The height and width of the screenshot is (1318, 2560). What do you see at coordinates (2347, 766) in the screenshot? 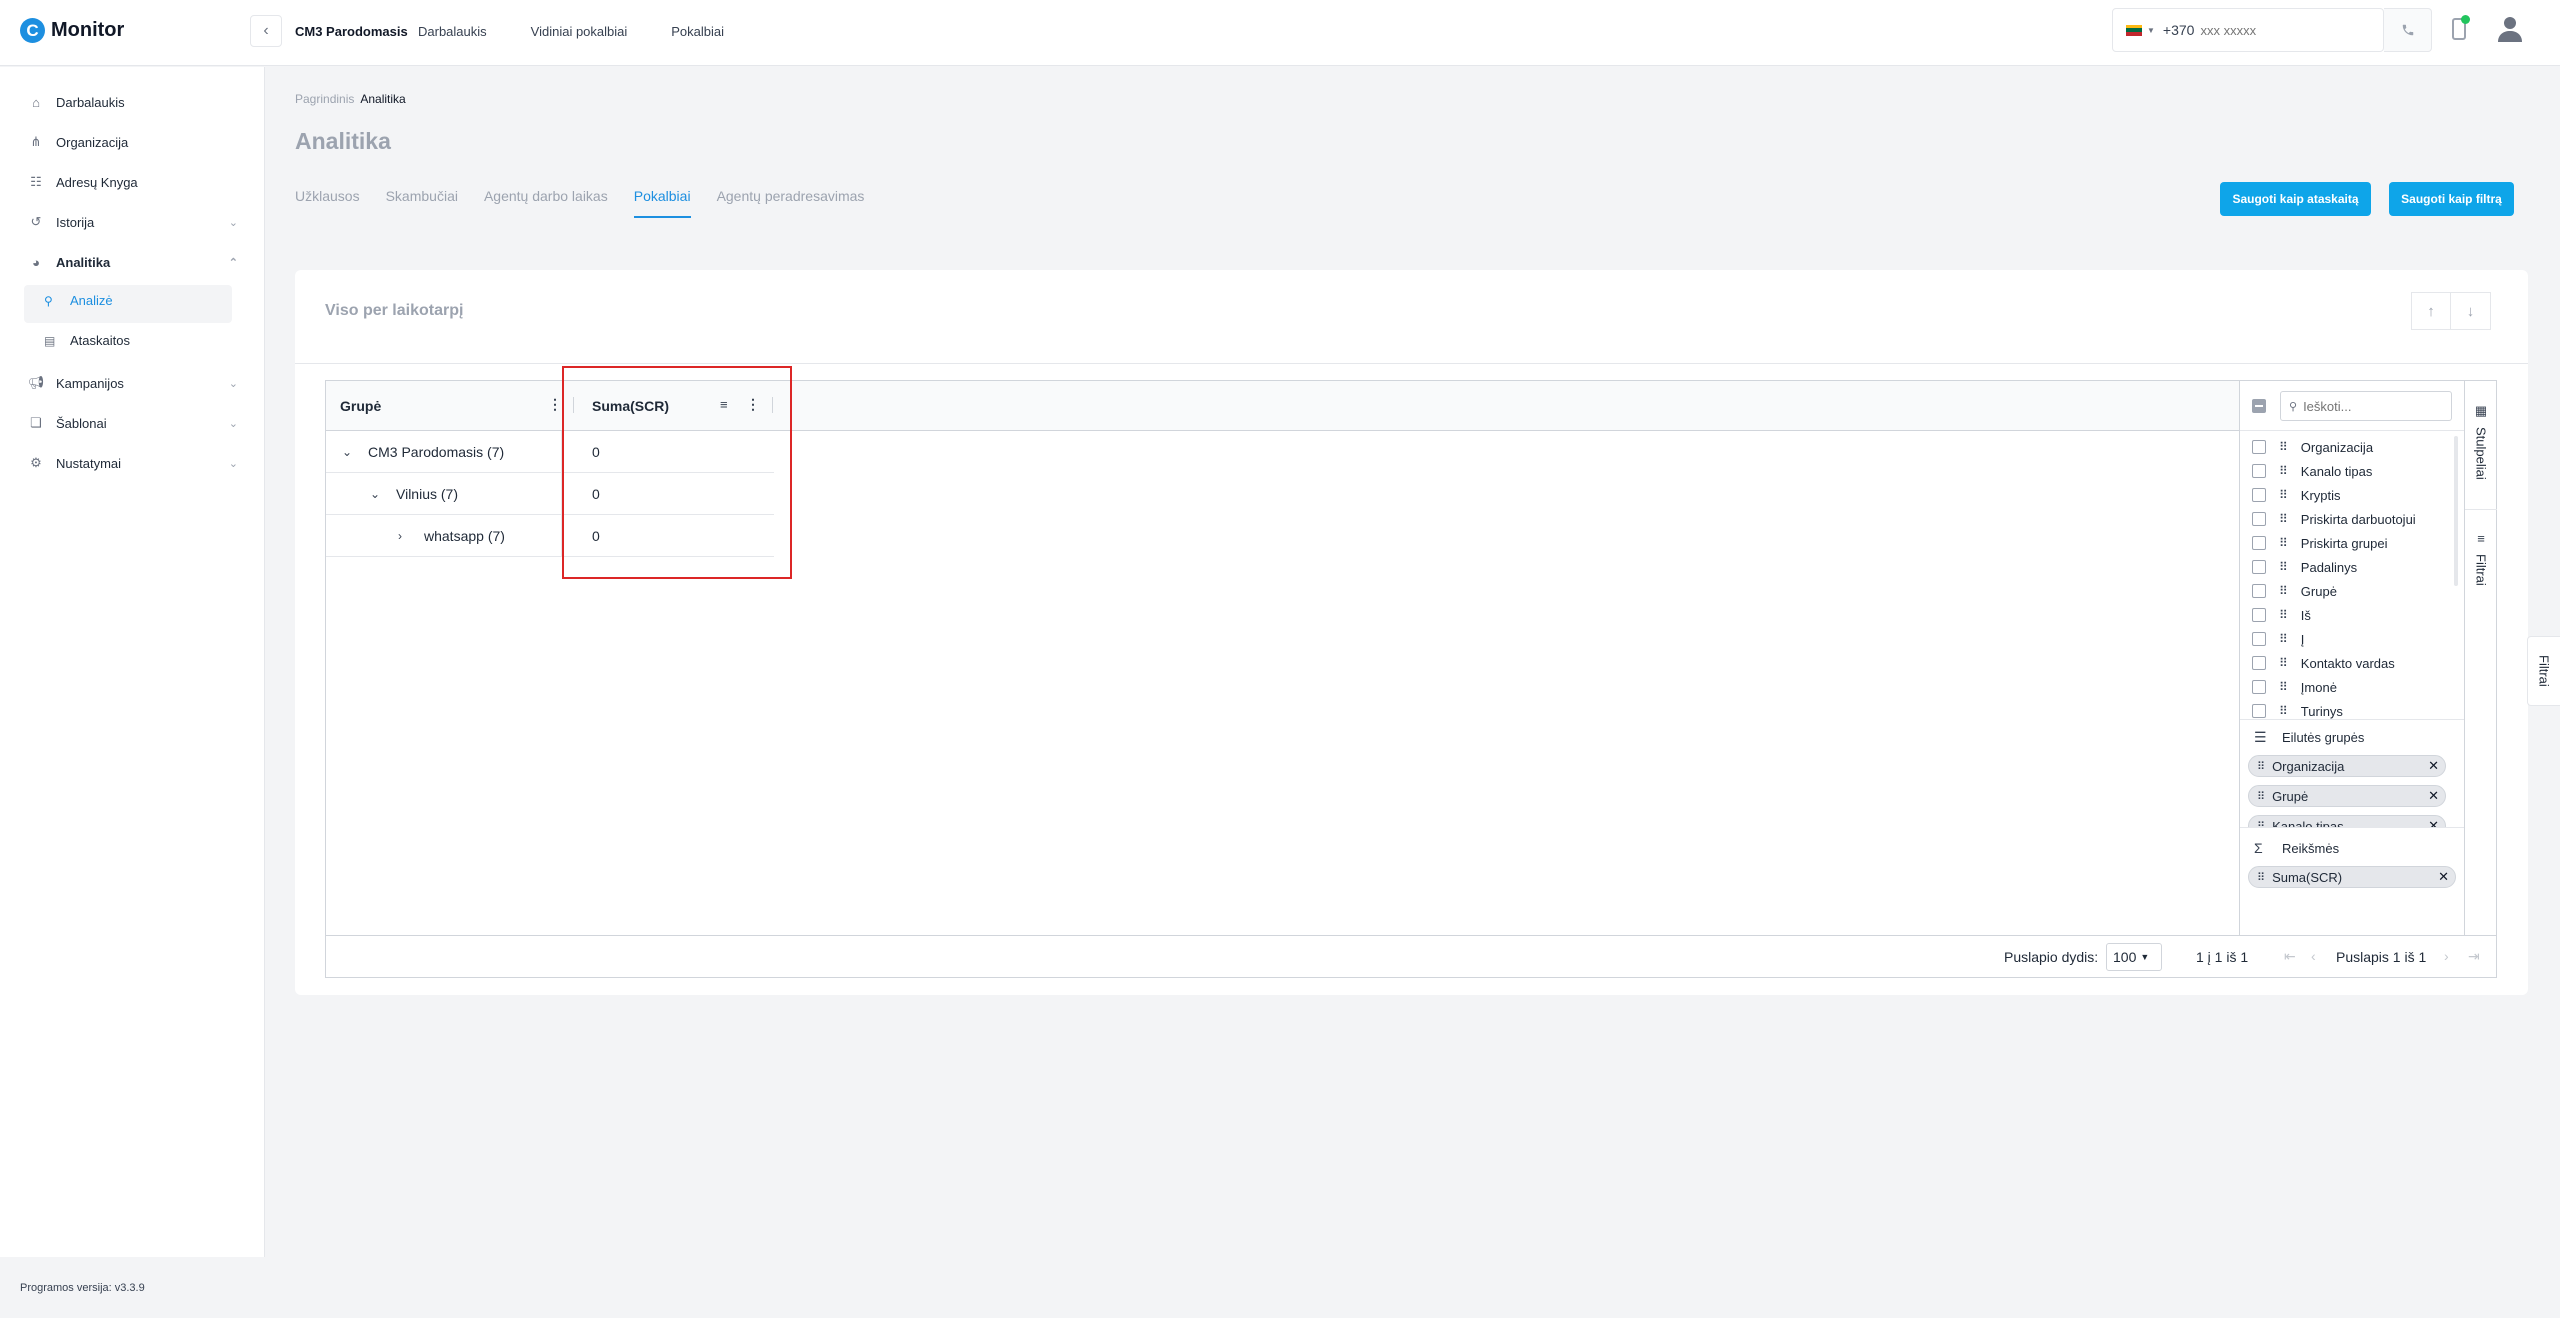
I see `row-group-pill: ⠿ Organizacija ✕` at bounding box center [2347, 766].